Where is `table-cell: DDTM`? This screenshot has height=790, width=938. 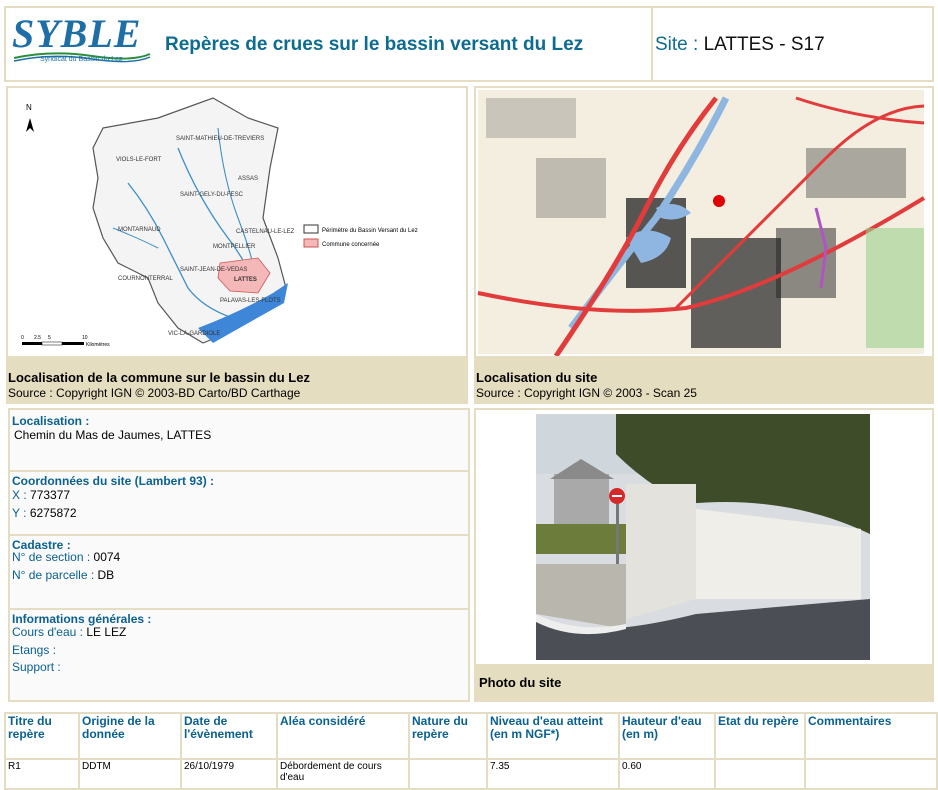 table-cell: DDTM is located at coordinates (130, 774).